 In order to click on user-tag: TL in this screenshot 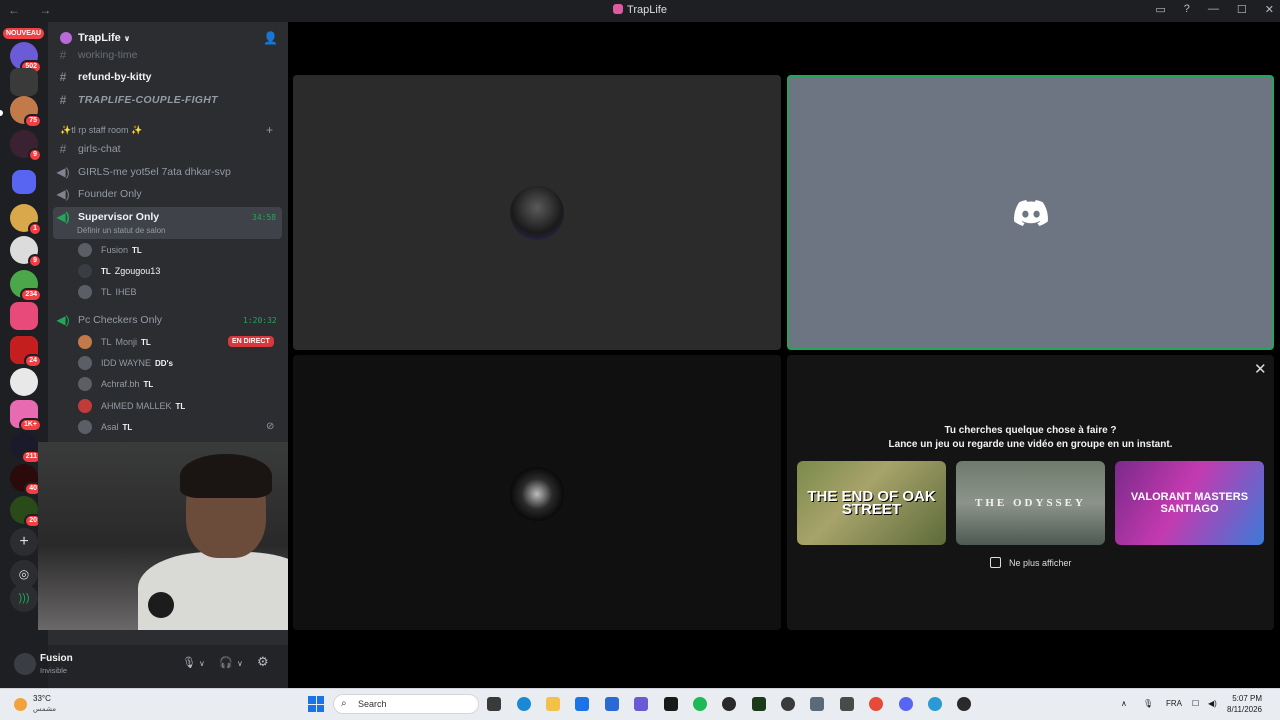, I will do `click(146, 342)`.